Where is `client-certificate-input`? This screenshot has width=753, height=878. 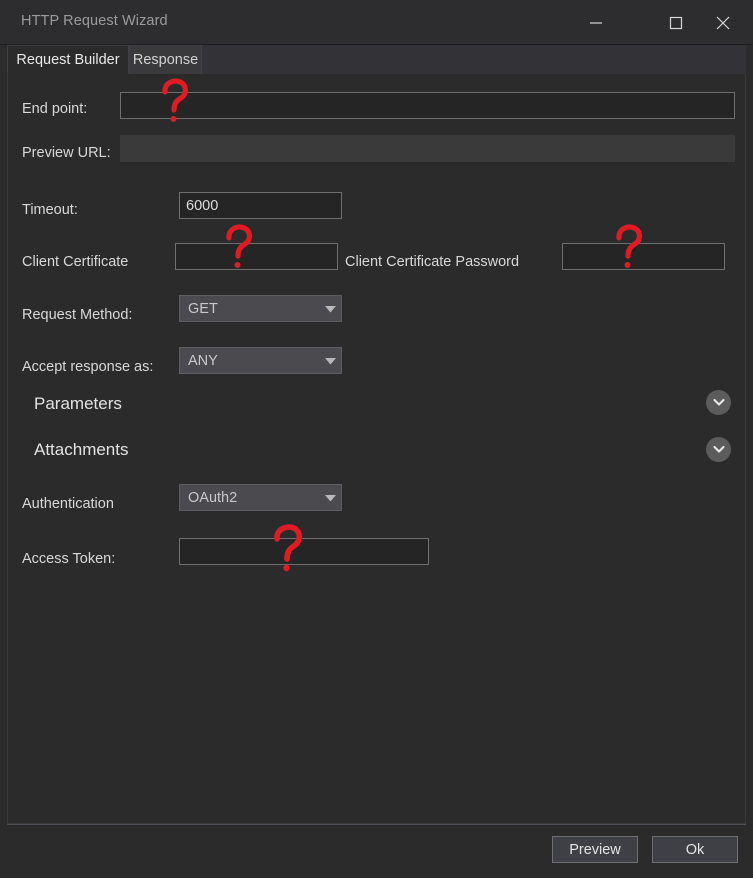 client-certificate-input is located at coordinates (256, 256).